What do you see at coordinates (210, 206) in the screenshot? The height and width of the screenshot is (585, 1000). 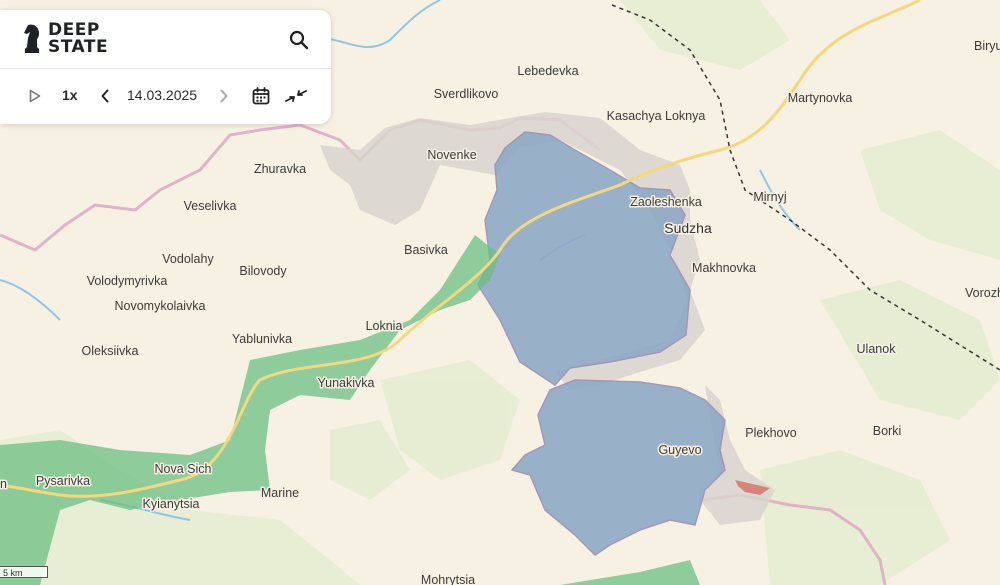 I see `place-label: Veselivka` at bounding box center [210, 206].